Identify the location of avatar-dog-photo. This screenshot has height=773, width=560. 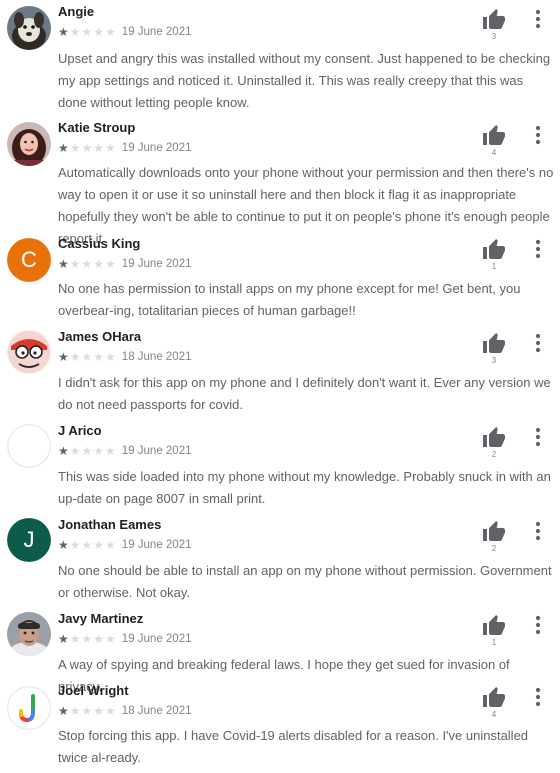
(29, 28).